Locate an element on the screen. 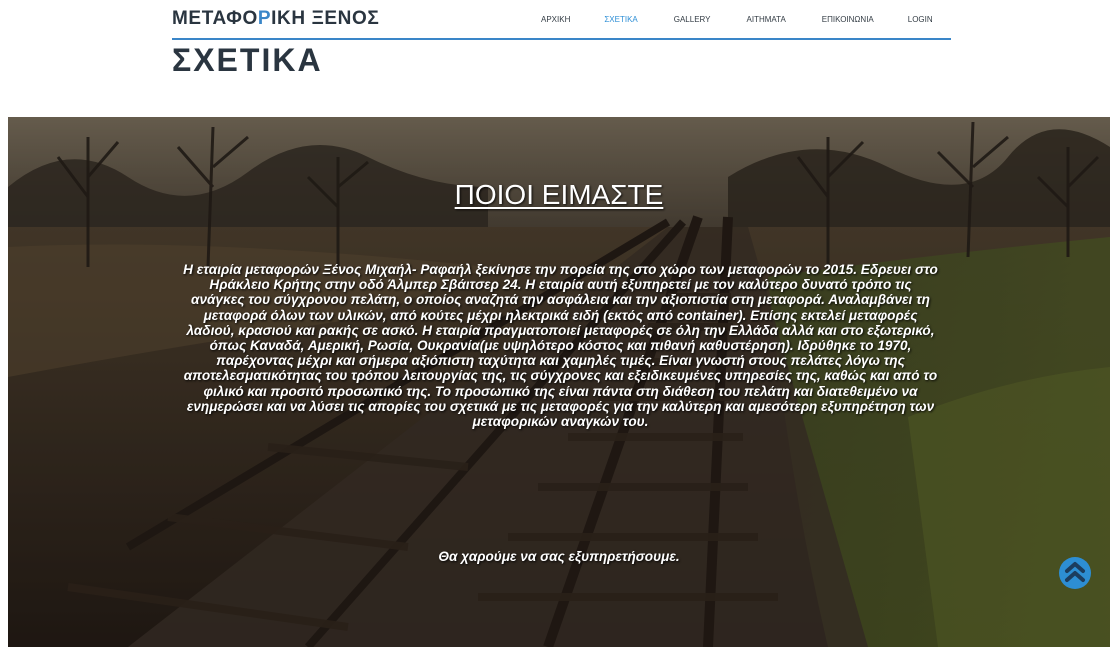  nav-item-home: ΑΡΧΙΚΗ is located at coordinates (555, 19).